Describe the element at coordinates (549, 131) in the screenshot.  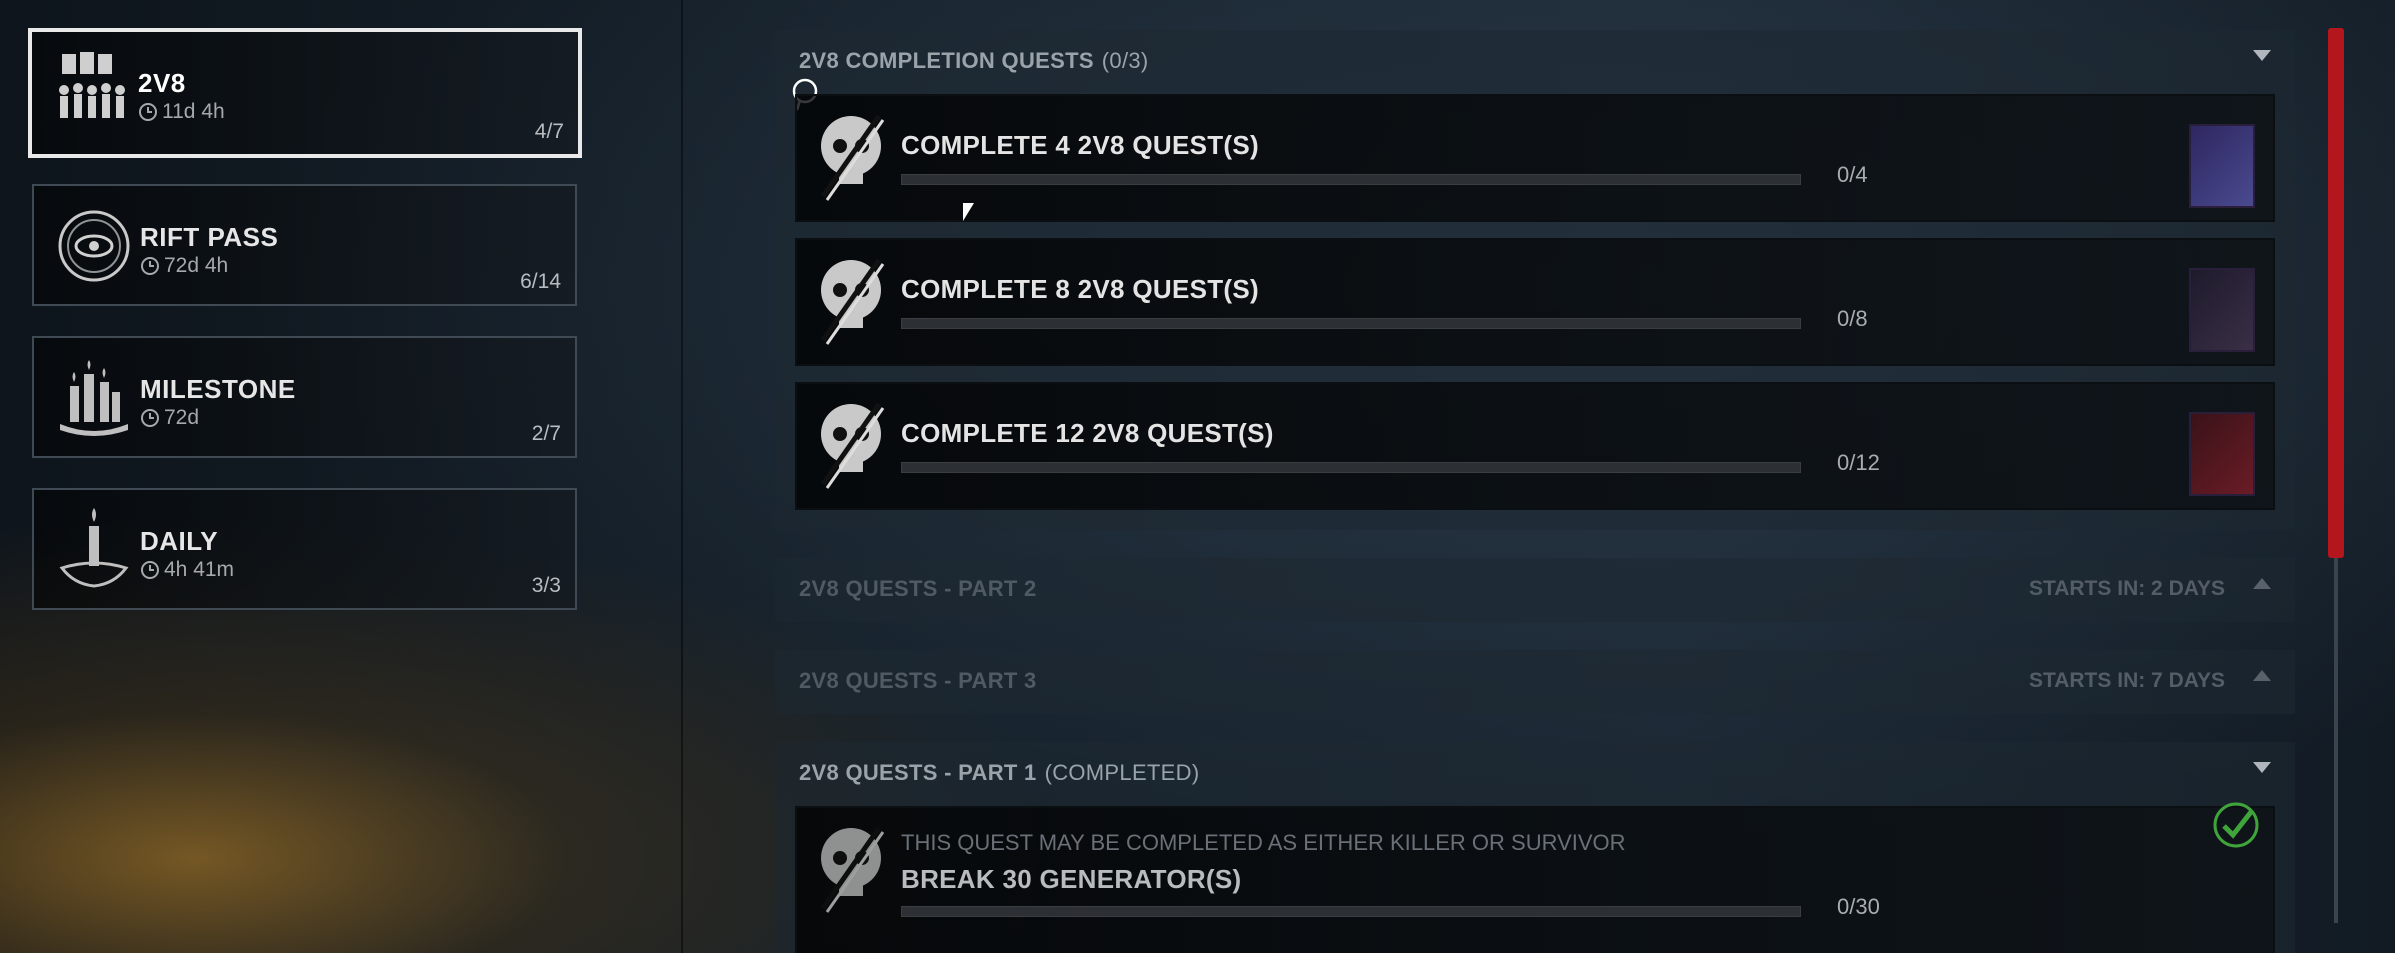
I see `category-progress: 4/7` at that location.